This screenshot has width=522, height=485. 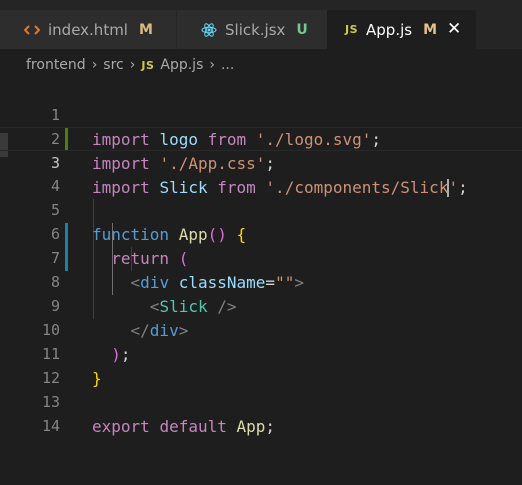 What do you see at coordinates (261, 365) in the screenshot?
I see `code-line: 12` at bounding box center [261, 365].